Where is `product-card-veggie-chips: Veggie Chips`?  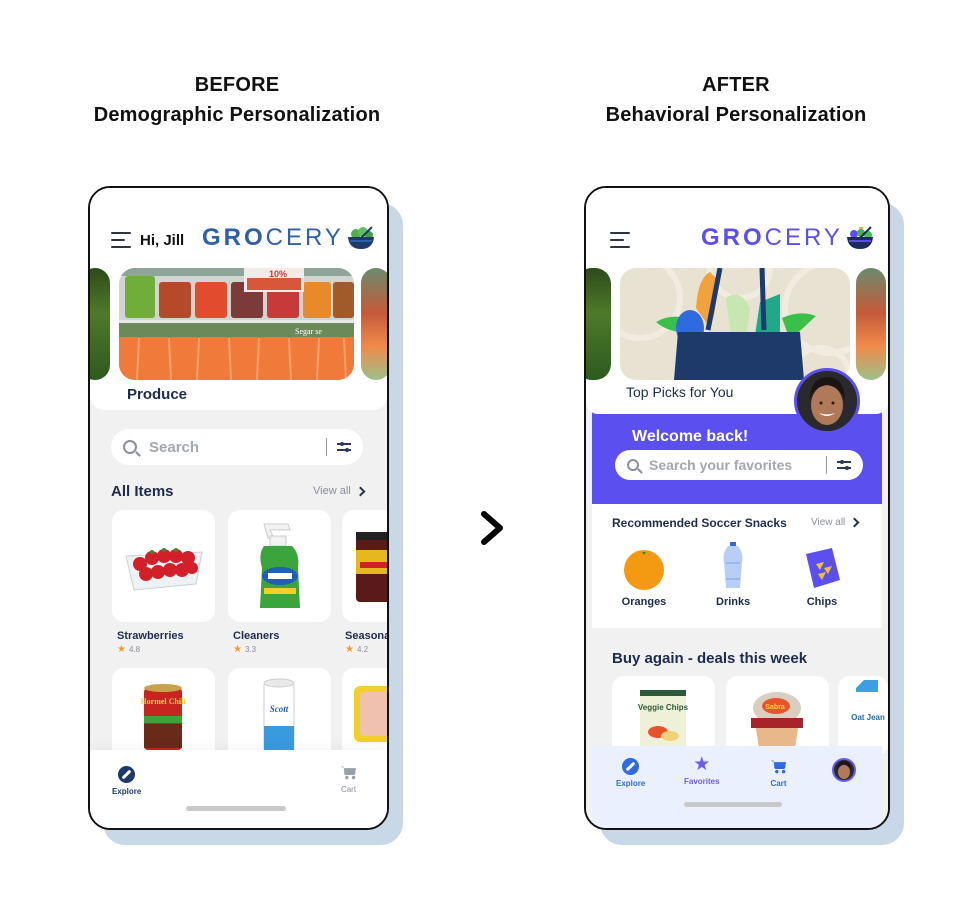
product-card-veggie-chips: Veggie Chips is located at coordinates (663, 716).